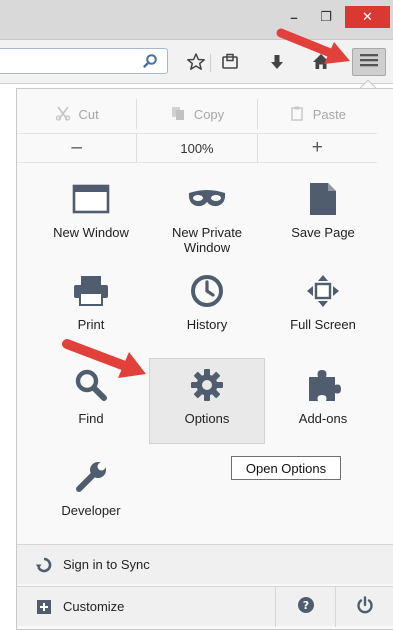  I want to click on navigation-toolbar, so click(196, 62).